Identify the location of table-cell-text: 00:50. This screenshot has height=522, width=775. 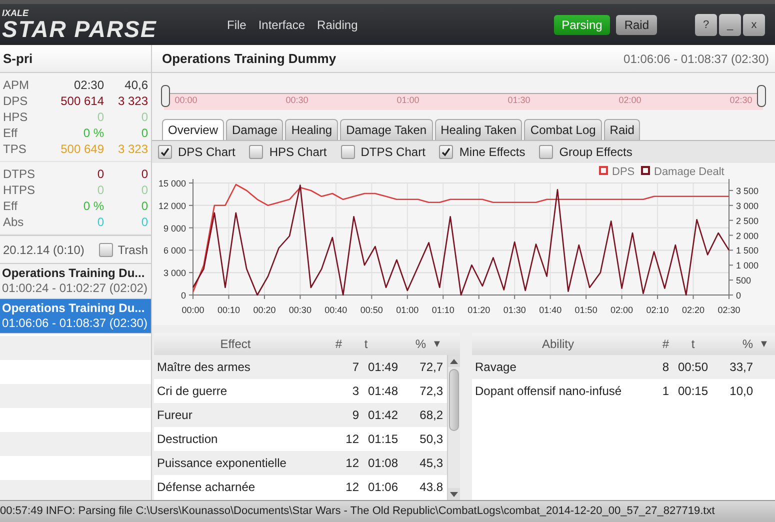
(693, 367).